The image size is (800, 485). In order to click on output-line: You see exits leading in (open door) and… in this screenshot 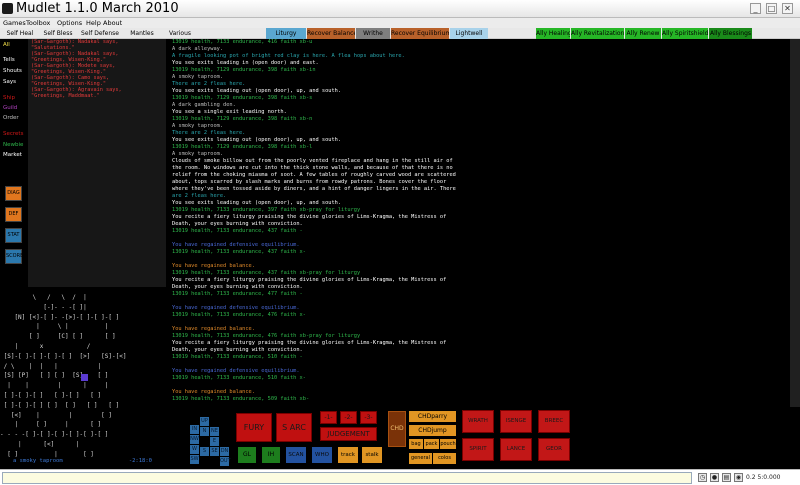, I will do `click(245, 63)`.